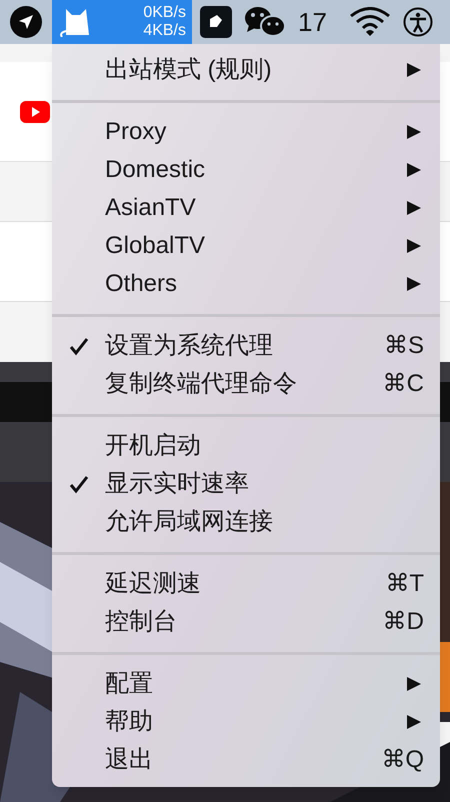 This screenshot has height=802, width=450. What do you see at coordinates (246, 132) in the screenshot?
I see `menu-item: Proxy` at bounding box center [246, 132].